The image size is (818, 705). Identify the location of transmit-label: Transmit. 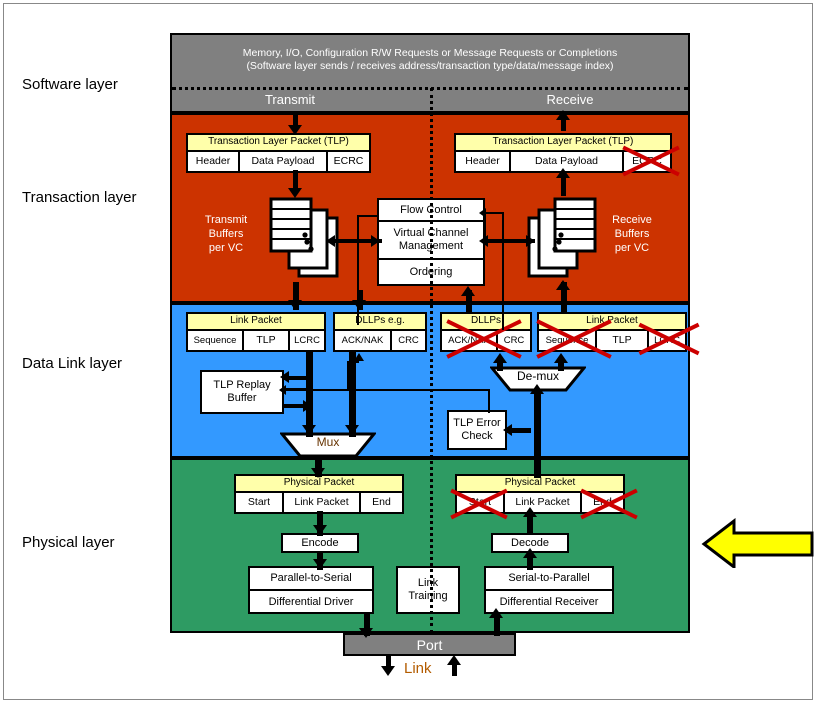
(290, 99).